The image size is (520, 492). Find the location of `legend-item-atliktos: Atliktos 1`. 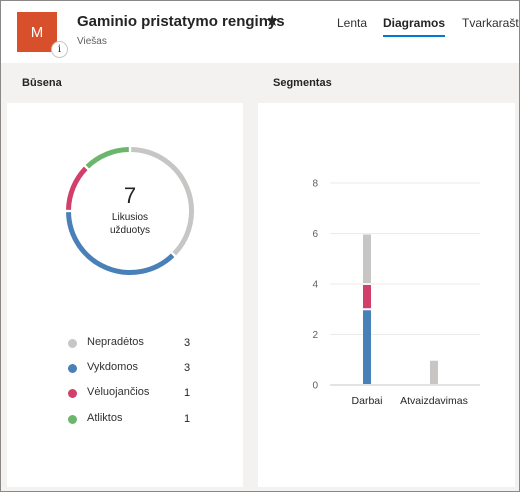

legend-item-atliktos: Atliktos 1 is located at coordinates (132, 419).